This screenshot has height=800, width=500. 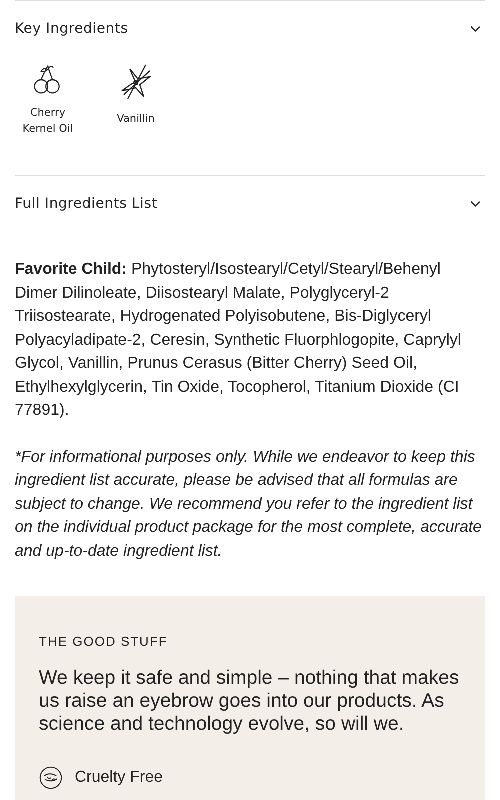 What do you see at coordinates (48, 121) in the screenshot?
I see `ingredient-name: Cherry Kernel Oil` at bounding box center [48, 121].